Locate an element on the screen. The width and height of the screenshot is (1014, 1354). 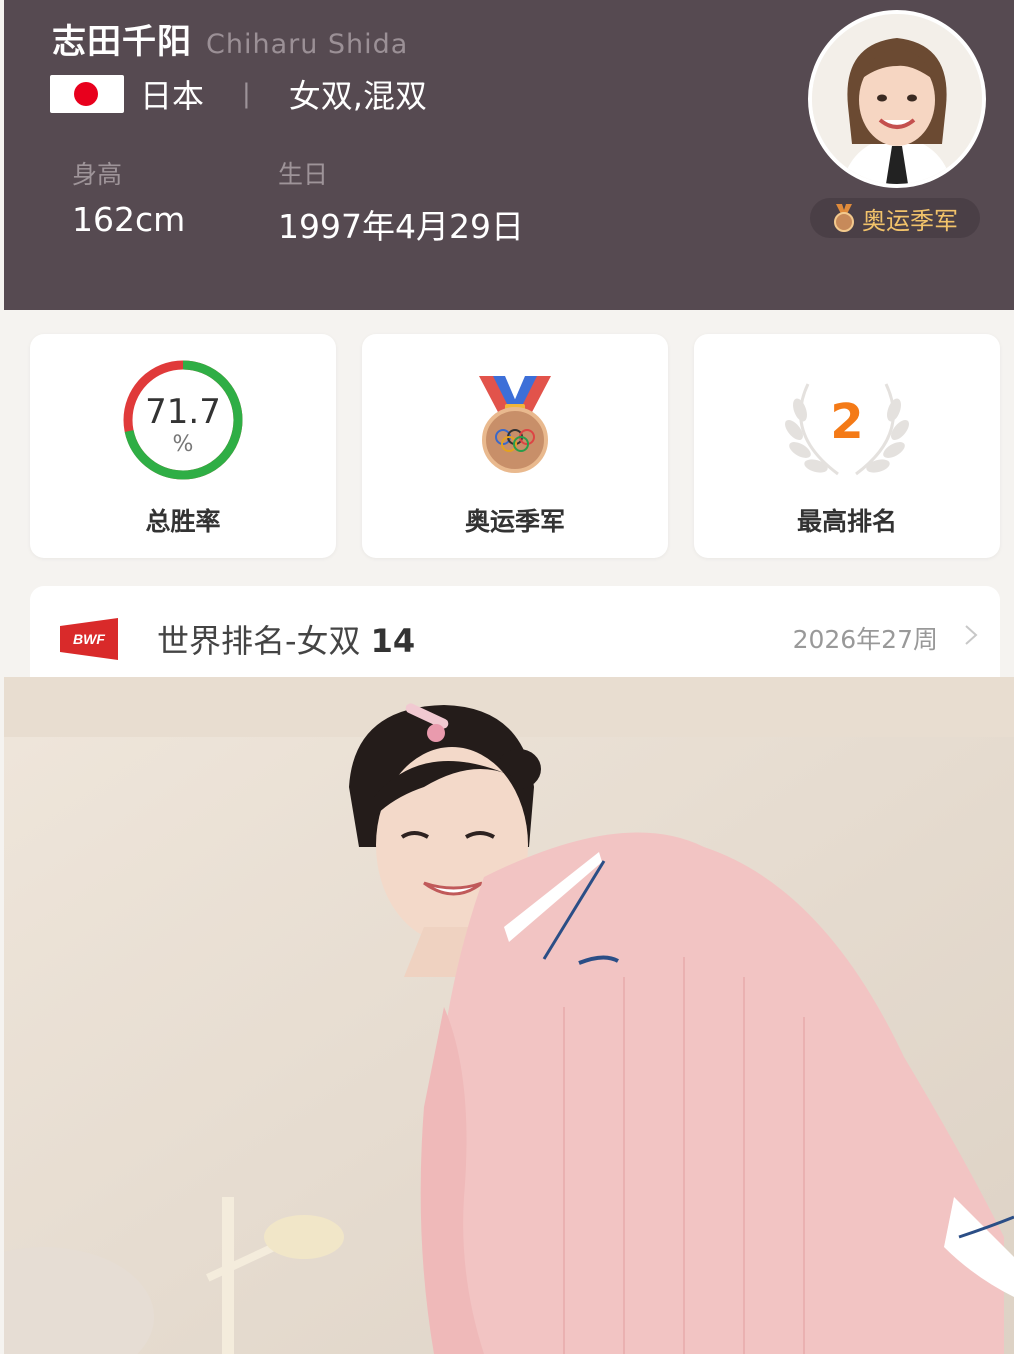
country-row: 日本 | 女双,混双 is located at coordinates (238, 94).